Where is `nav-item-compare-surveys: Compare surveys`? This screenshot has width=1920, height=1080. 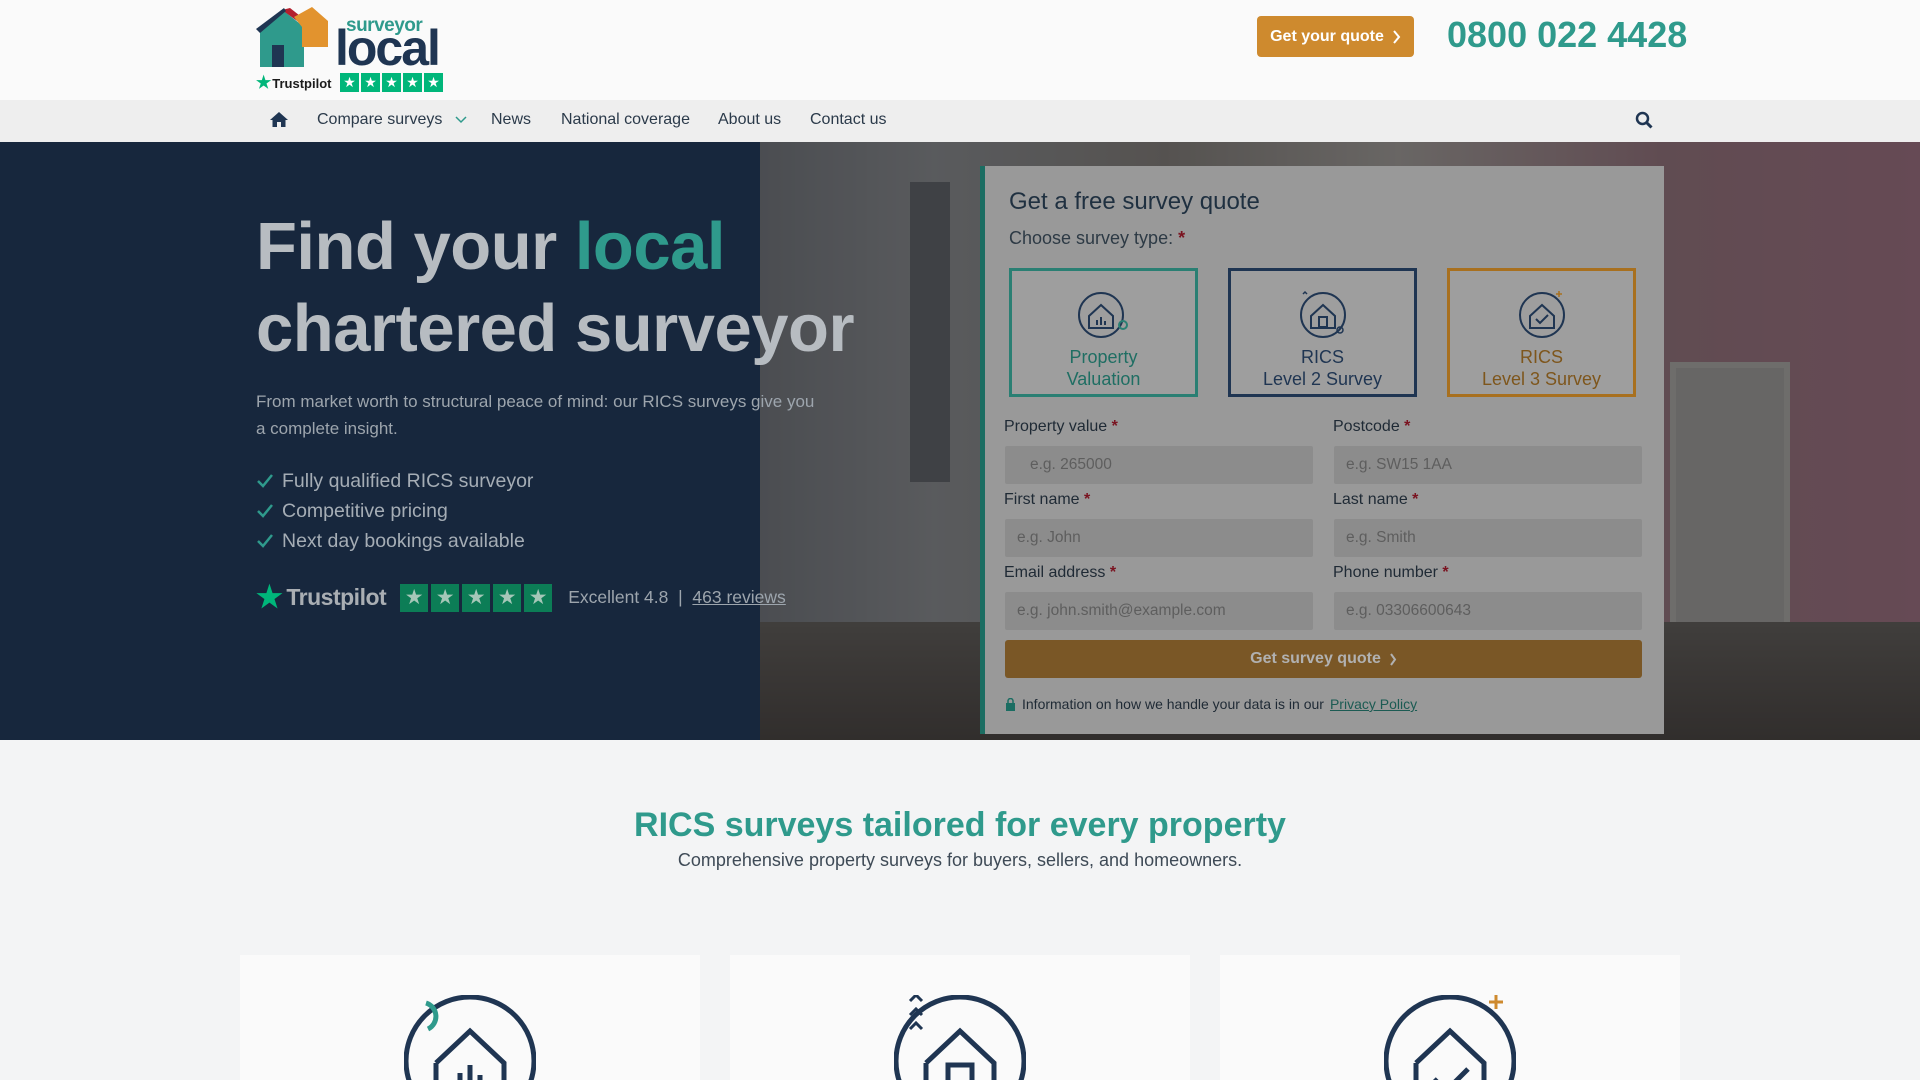 nav-item-compare-surveys: Compare surveys is located at coordinates (392, 120).